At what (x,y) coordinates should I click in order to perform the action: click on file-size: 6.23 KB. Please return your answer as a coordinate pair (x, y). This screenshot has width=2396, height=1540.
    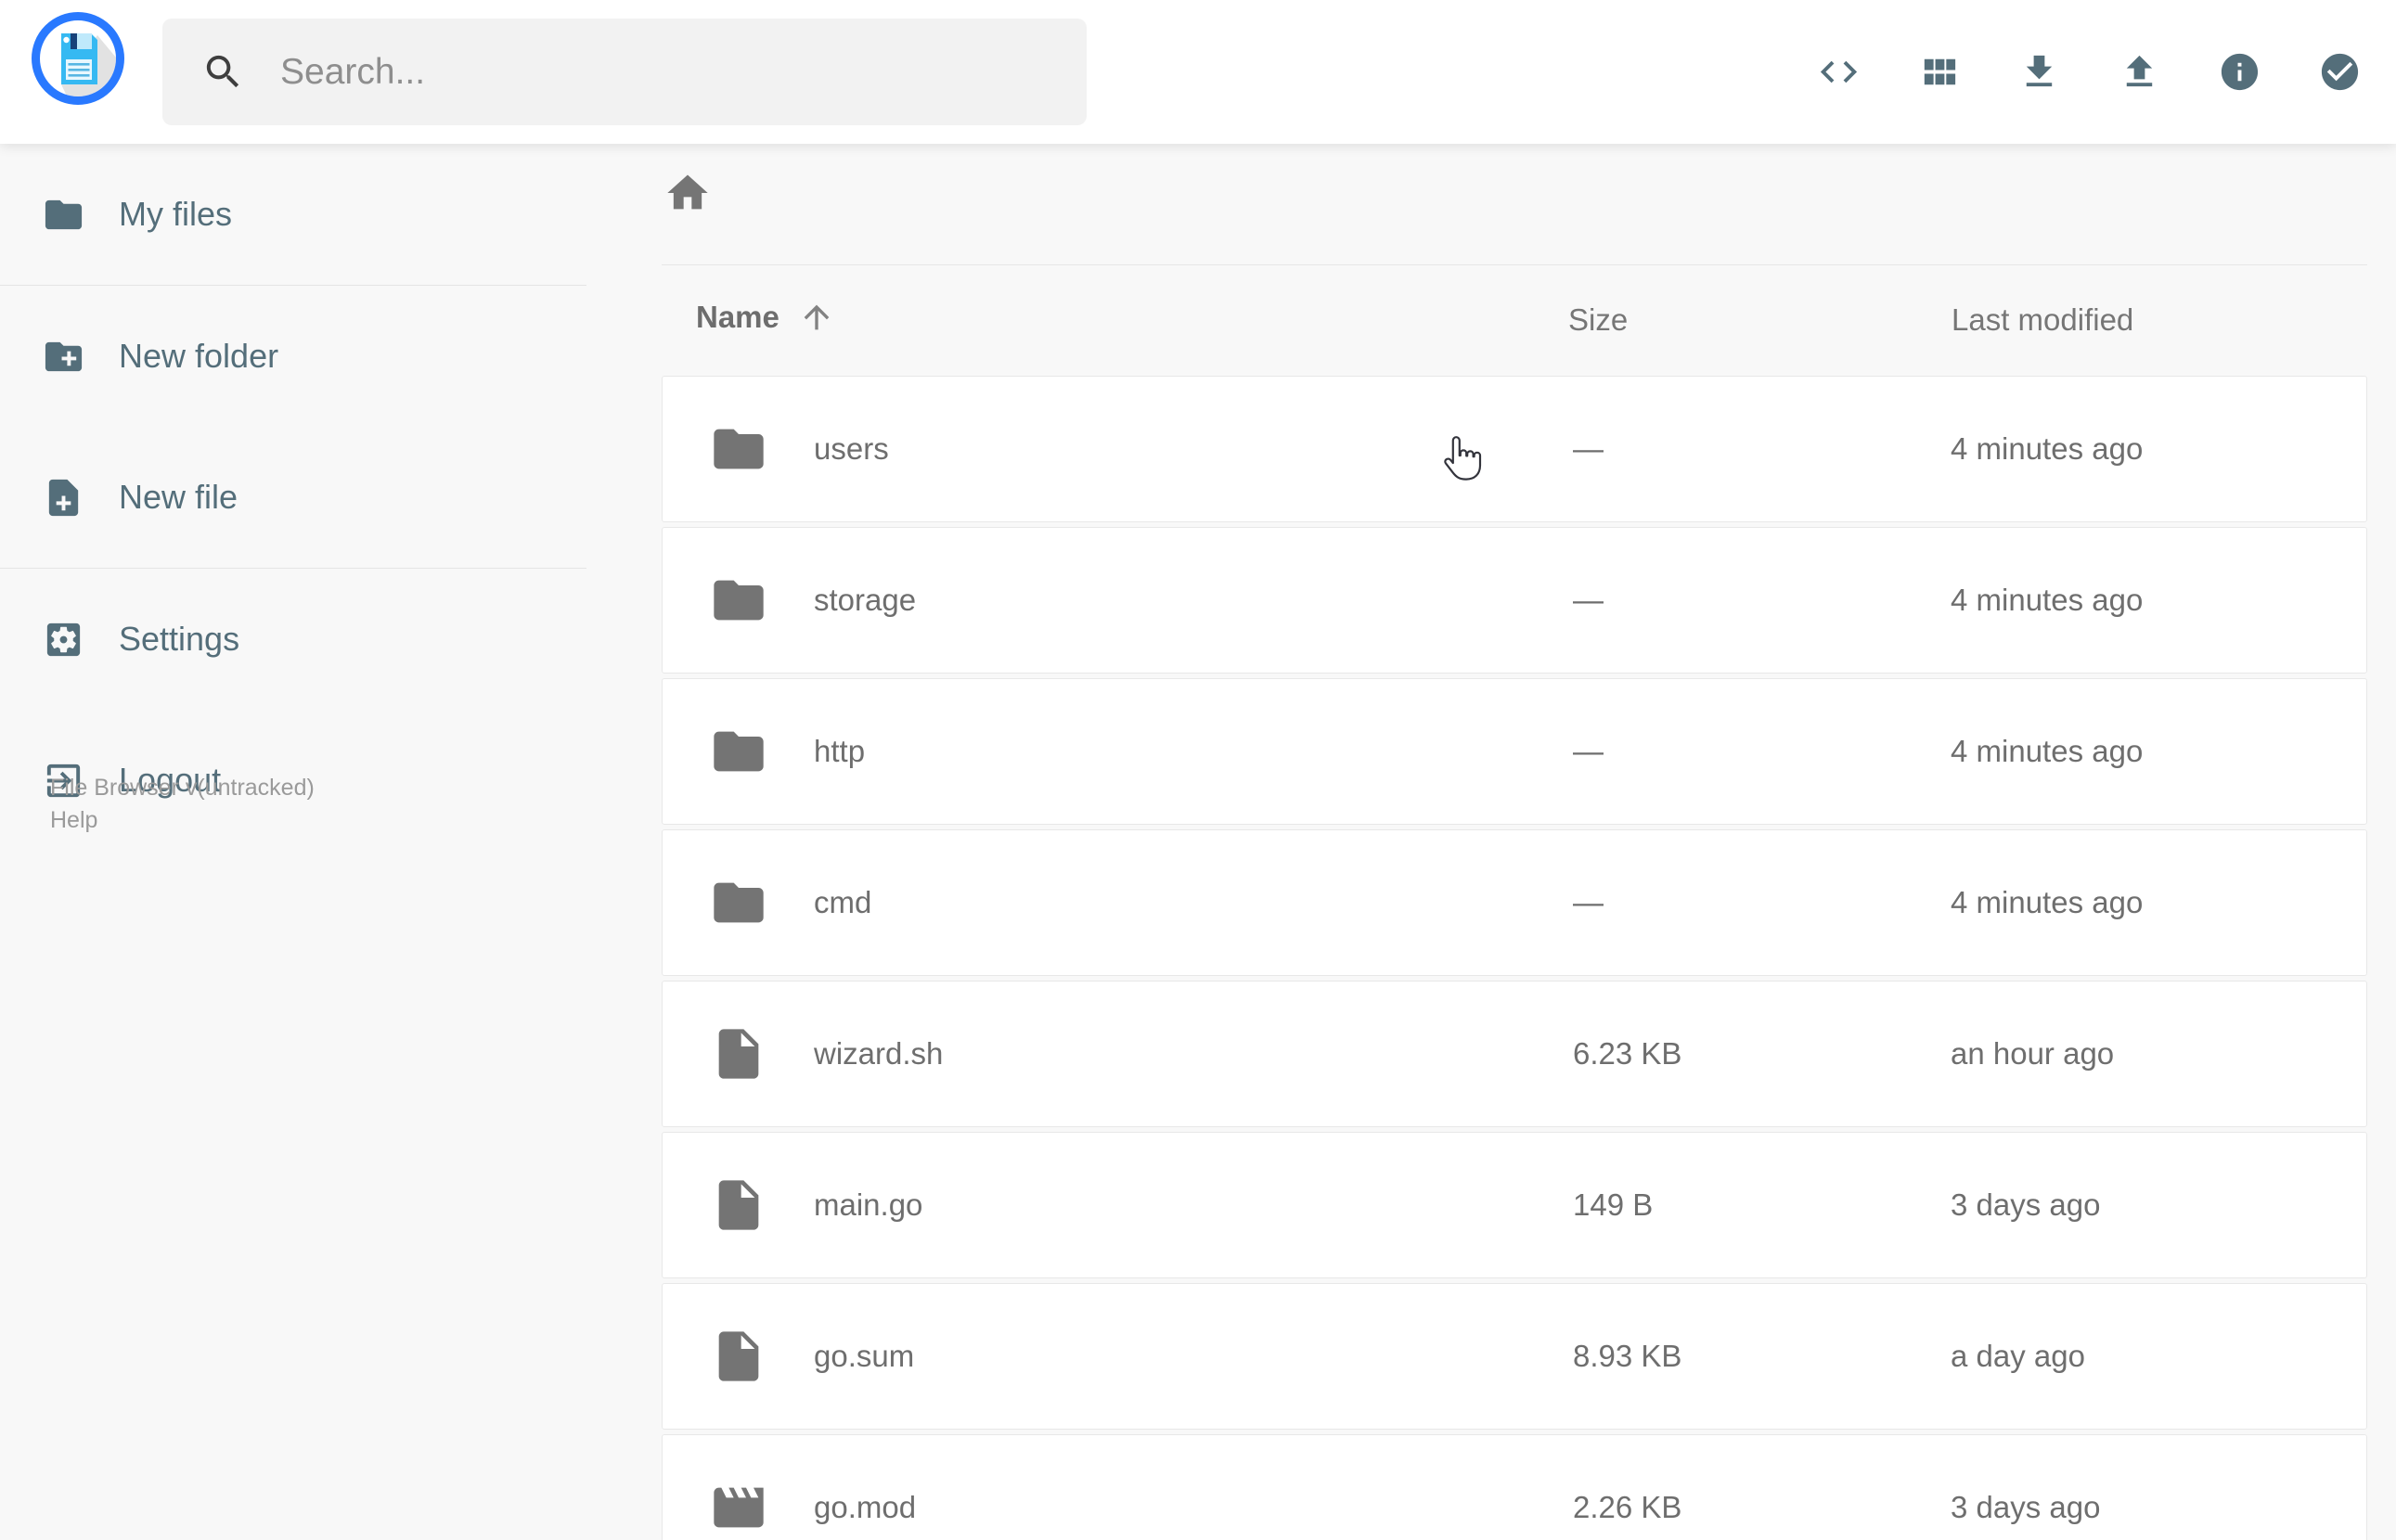
    Looking at the image, I should click on (1627, 1053).